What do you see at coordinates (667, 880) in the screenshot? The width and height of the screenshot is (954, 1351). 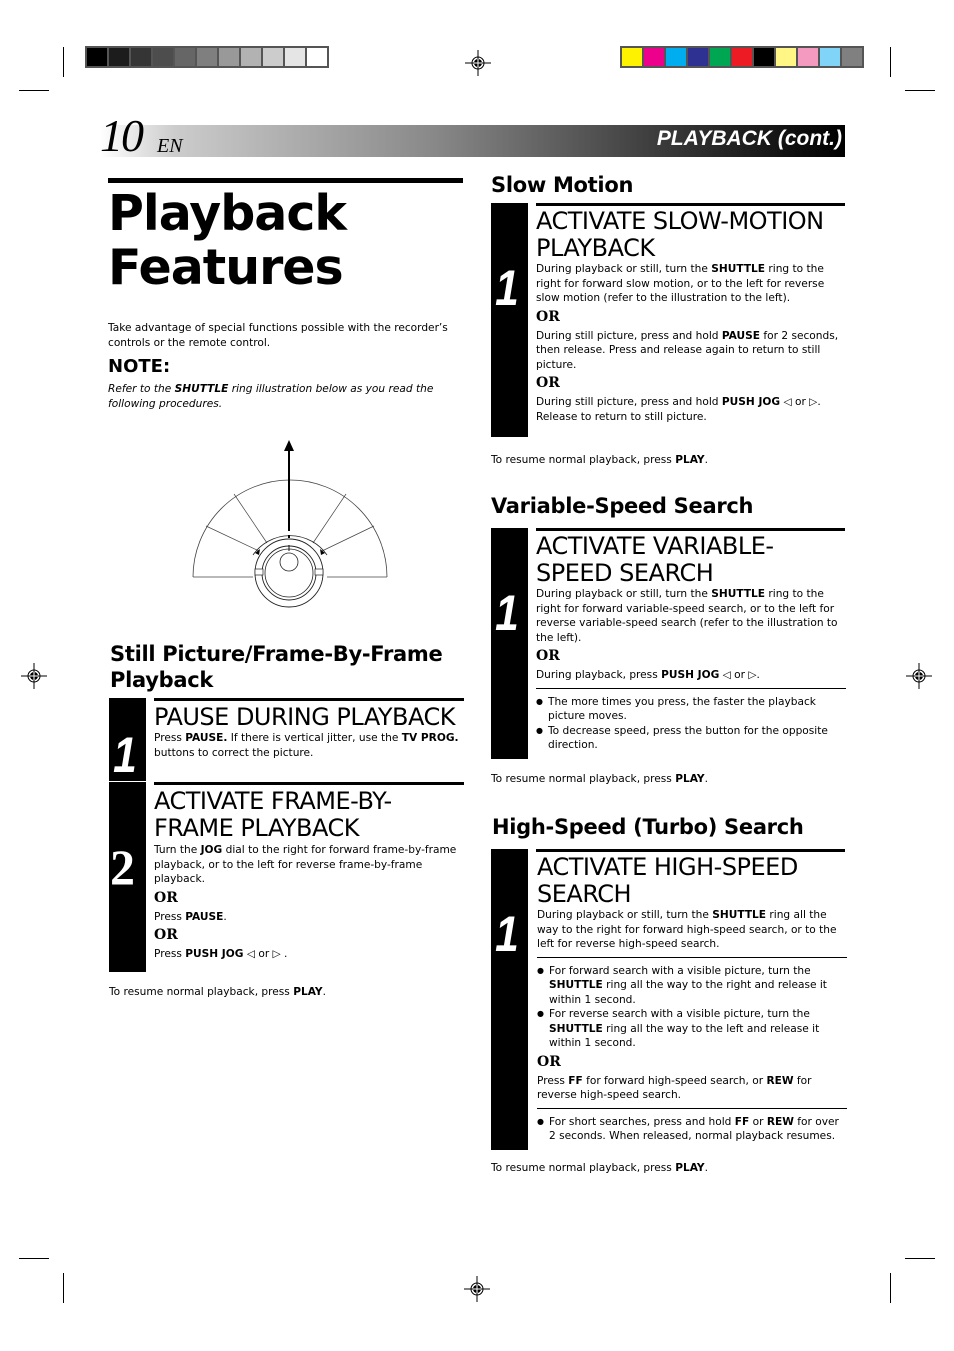 I see `step-title: ACTIVATE HIGH-SPEED SEARCH` at bounding box center [667, 880].